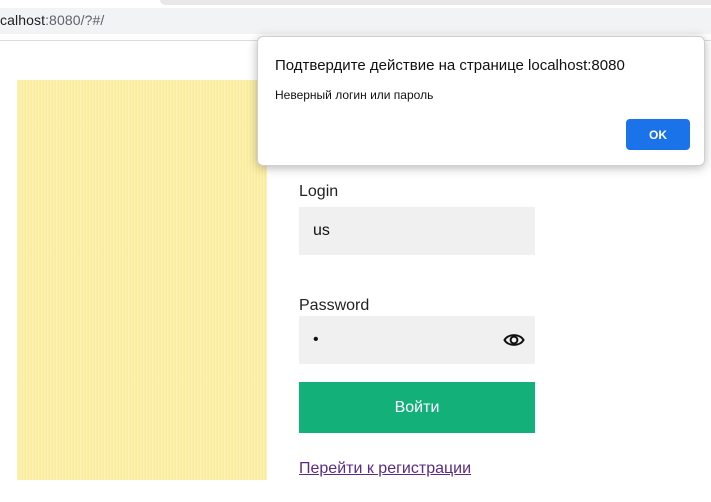 The width and height of the screenshot is (711, 502). What do you see at coordinates (385, 469) in the screenshot?
I see `register-link: Перейти к регистрации` at bounding box center [385, 469].